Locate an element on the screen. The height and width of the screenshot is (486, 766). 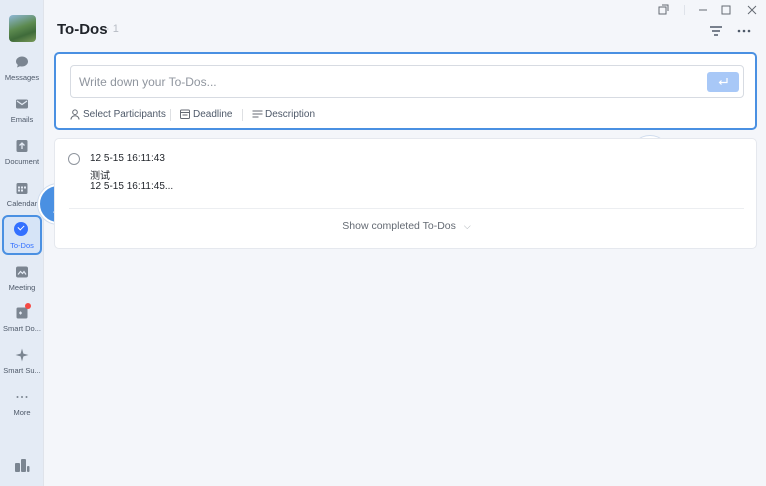
sidebar-item-messages: Messages is located at coordinates (22, 76).